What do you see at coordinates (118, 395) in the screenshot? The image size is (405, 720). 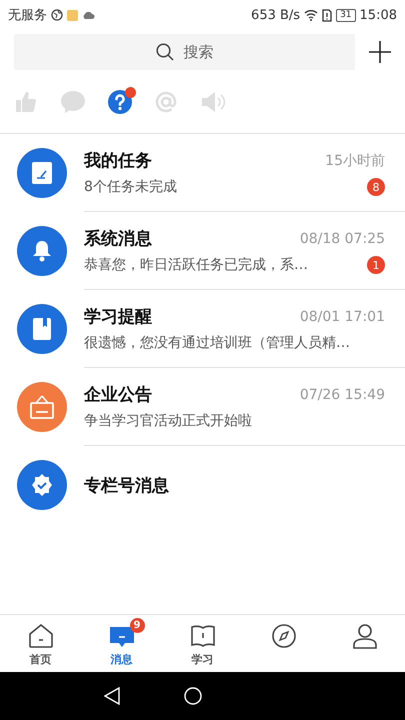 I see `message-title: 企业公告` at bounding box center [118, 395].